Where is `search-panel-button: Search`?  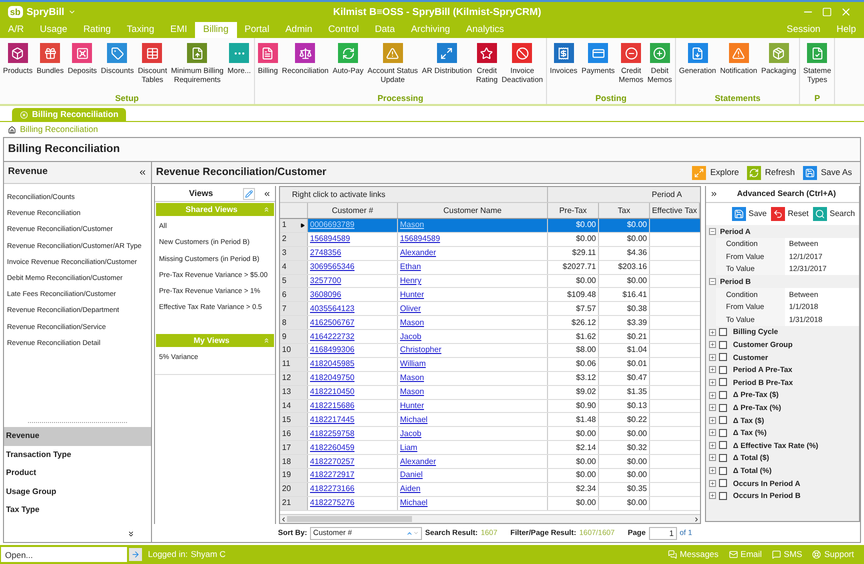 search-panel-button: Search is located at coordinates (833, 214).